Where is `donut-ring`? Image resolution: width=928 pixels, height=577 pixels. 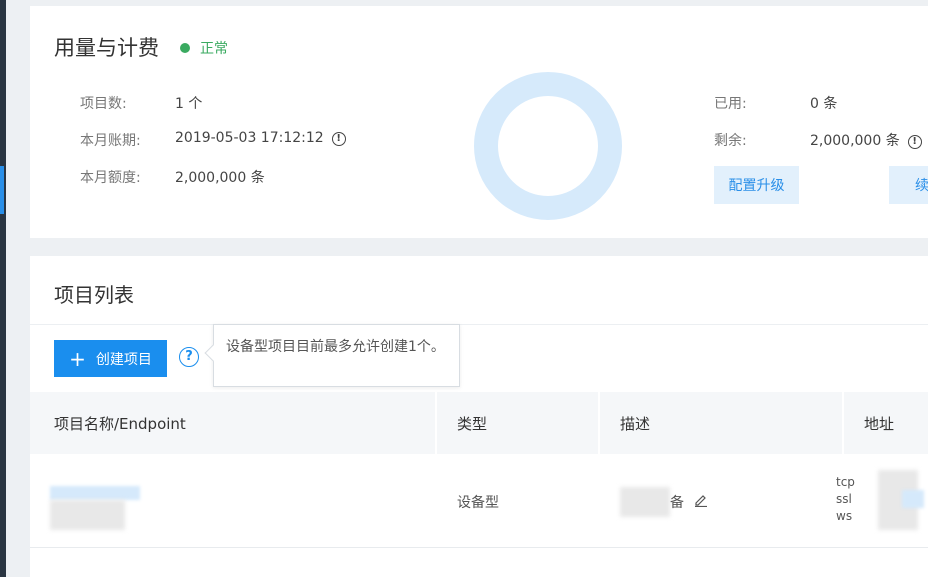
donut-ring is located at coordinates (548, 146).